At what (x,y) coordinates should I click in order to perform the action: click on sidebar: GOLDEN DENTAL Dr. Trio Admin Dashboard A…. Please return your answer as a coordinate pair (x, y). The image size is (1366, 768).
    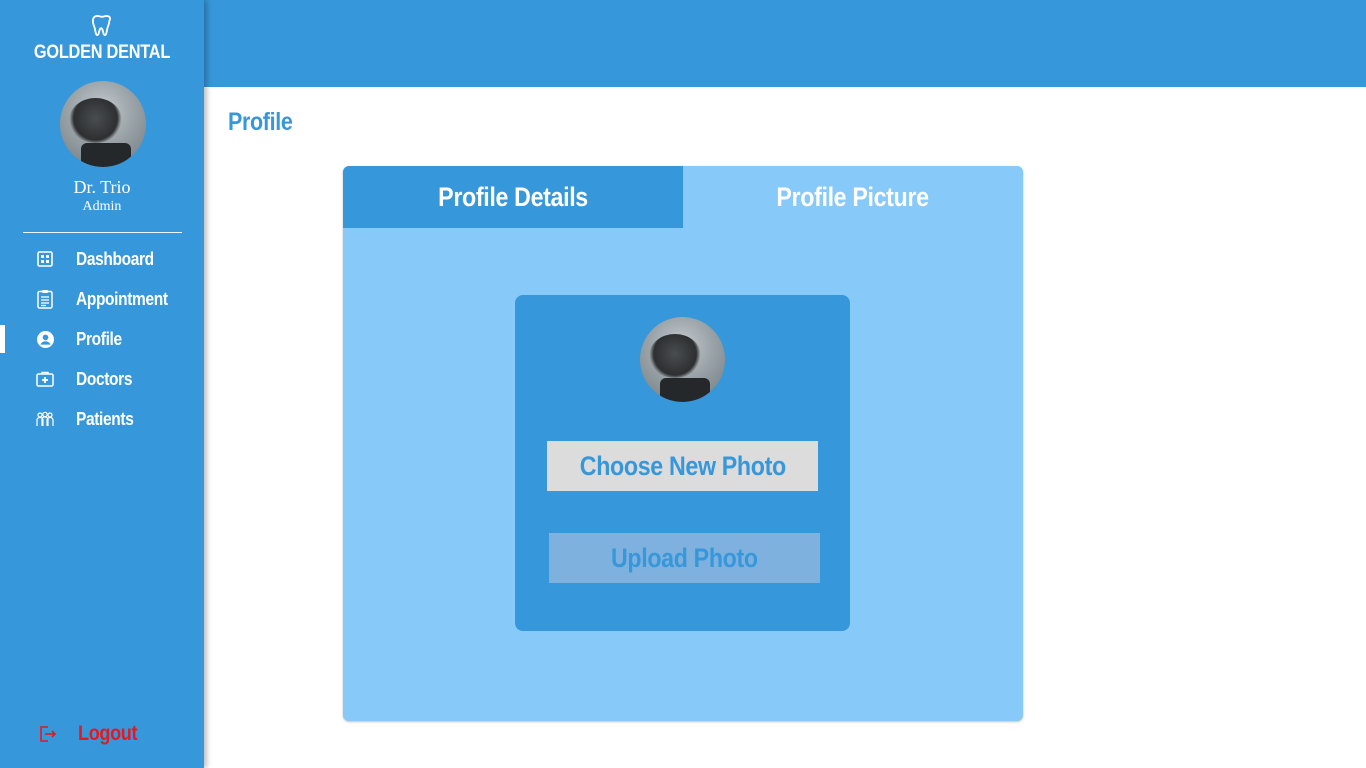
    Looking at the image, I should click on (102, 384).